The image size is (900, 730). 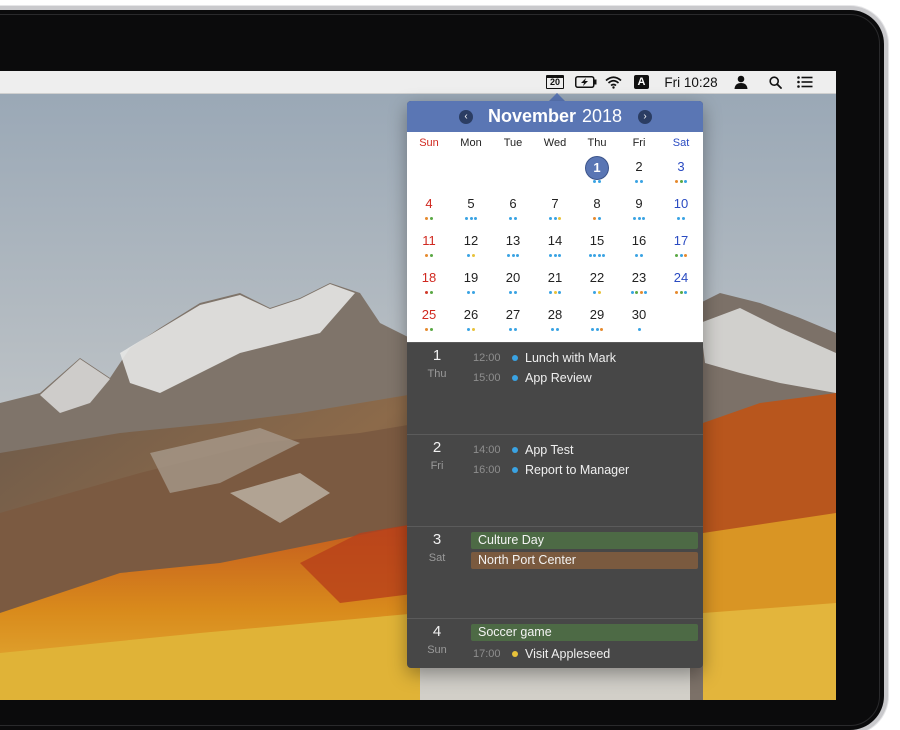 I want to click on calendar-day: 29, so click(x=597, y=317).